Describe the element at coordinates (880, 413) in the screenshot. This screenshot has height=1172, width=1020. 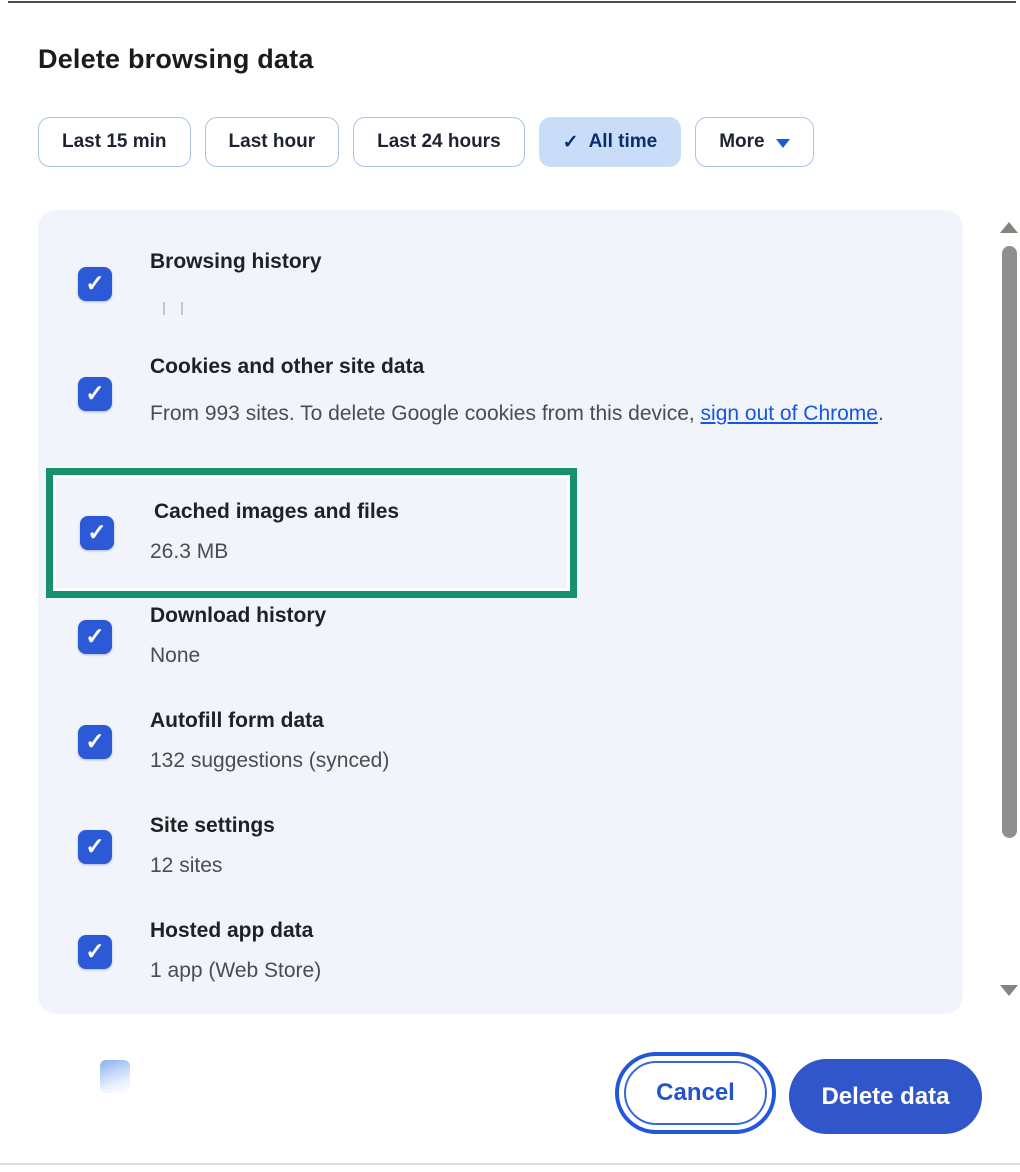
I see `cookies-sub-period: .` at that location.